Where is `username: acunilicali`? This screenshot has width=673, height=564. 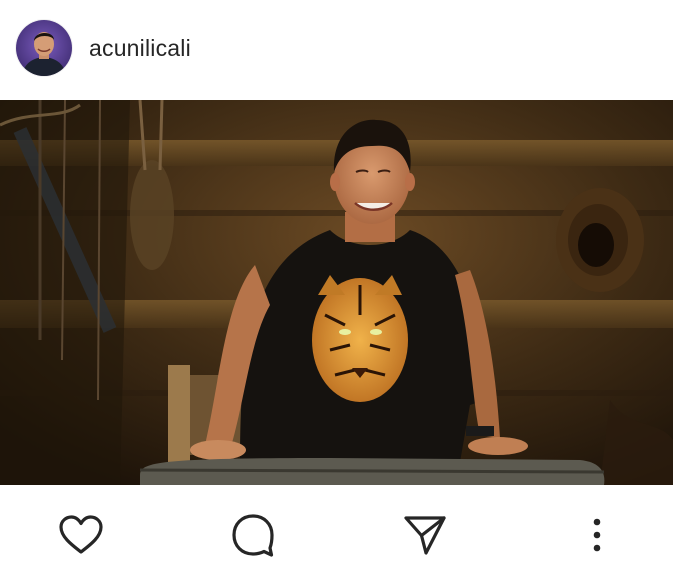 username: acunilicali is located at coordinates (140, 48).